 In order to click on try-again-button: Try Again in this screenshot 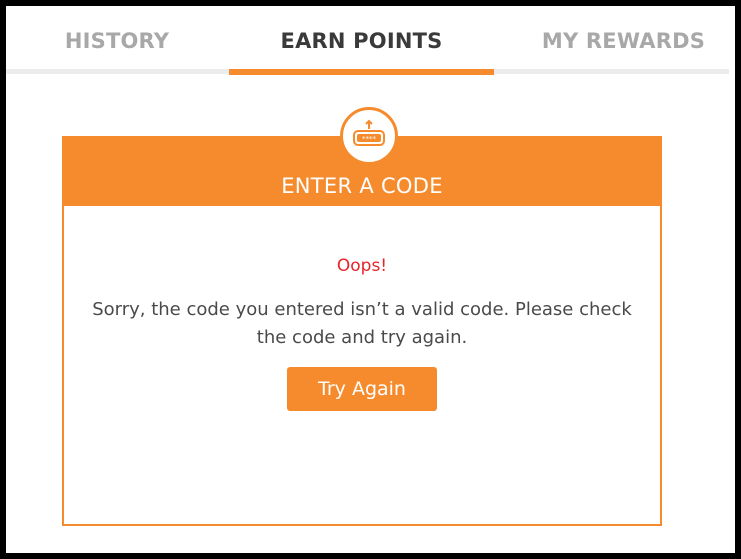, I will do `click(362, 389)`.